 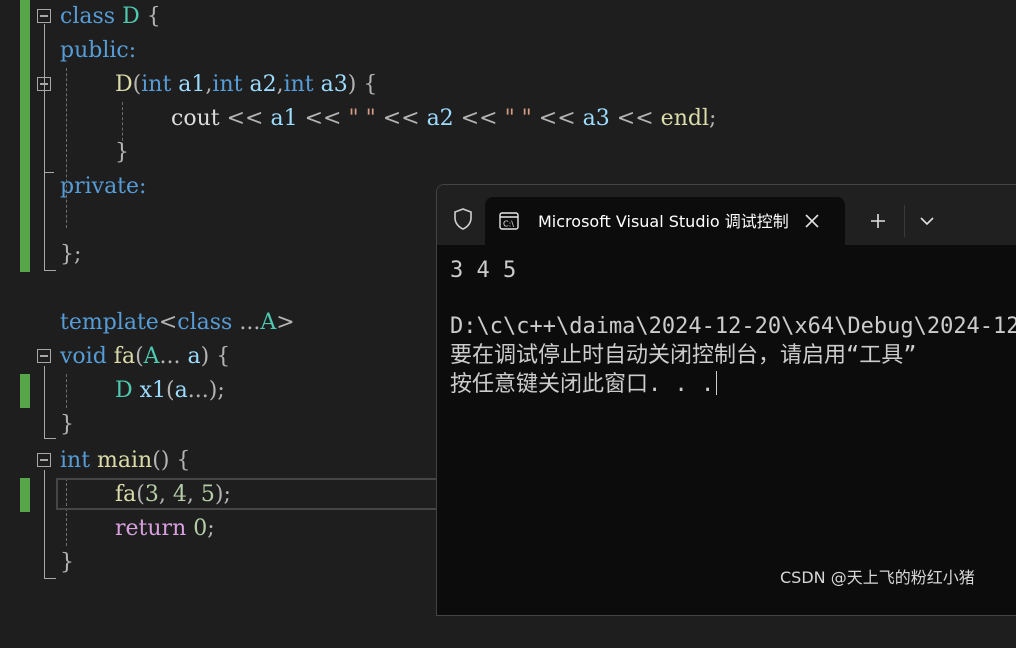 What do you see at coordinates (195, 118) in the screenshot?
I see `cout: cout` at bounding box center [195, 118].